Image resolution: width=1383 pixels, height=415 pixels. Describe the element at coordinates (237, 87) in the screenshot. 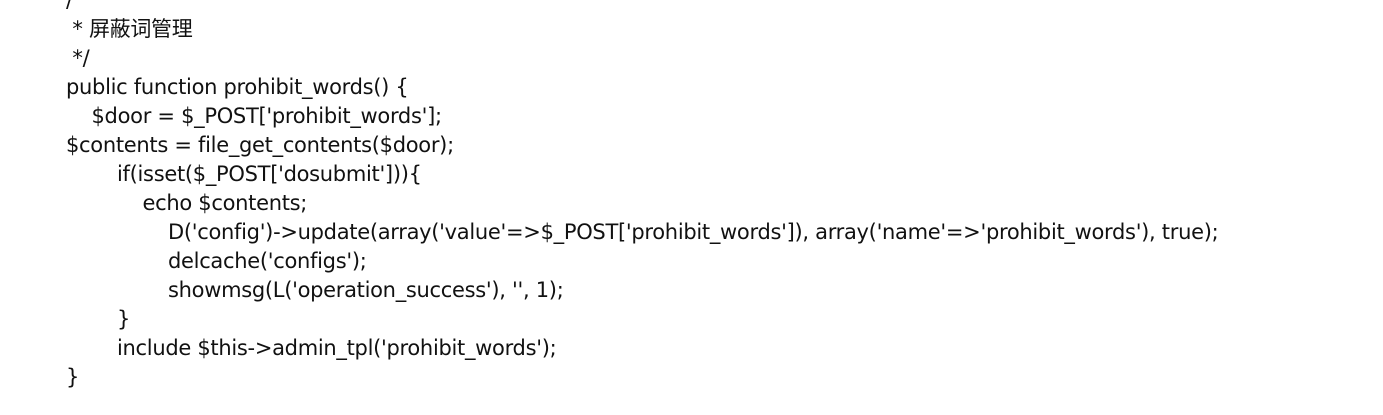

I see `code-line-function-signature: public function prohibit_words() {` at that location.